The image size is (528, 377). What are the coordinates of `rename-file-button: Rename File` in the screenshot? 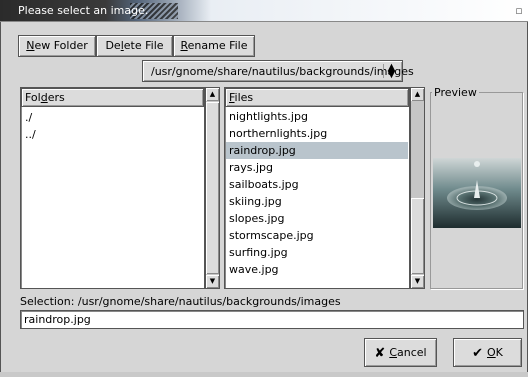 It's located at (214, 46).